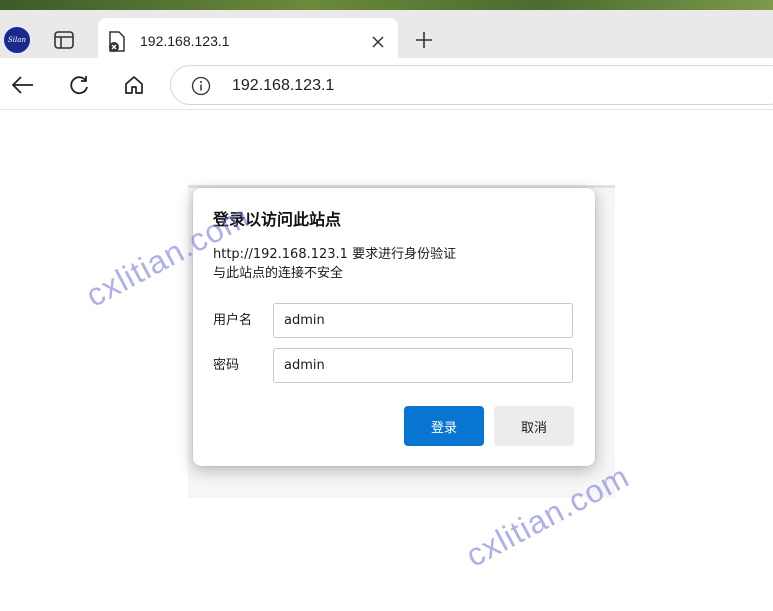 The image size is (773, 611). I want to click on site-info-icon, so click(201, 86).